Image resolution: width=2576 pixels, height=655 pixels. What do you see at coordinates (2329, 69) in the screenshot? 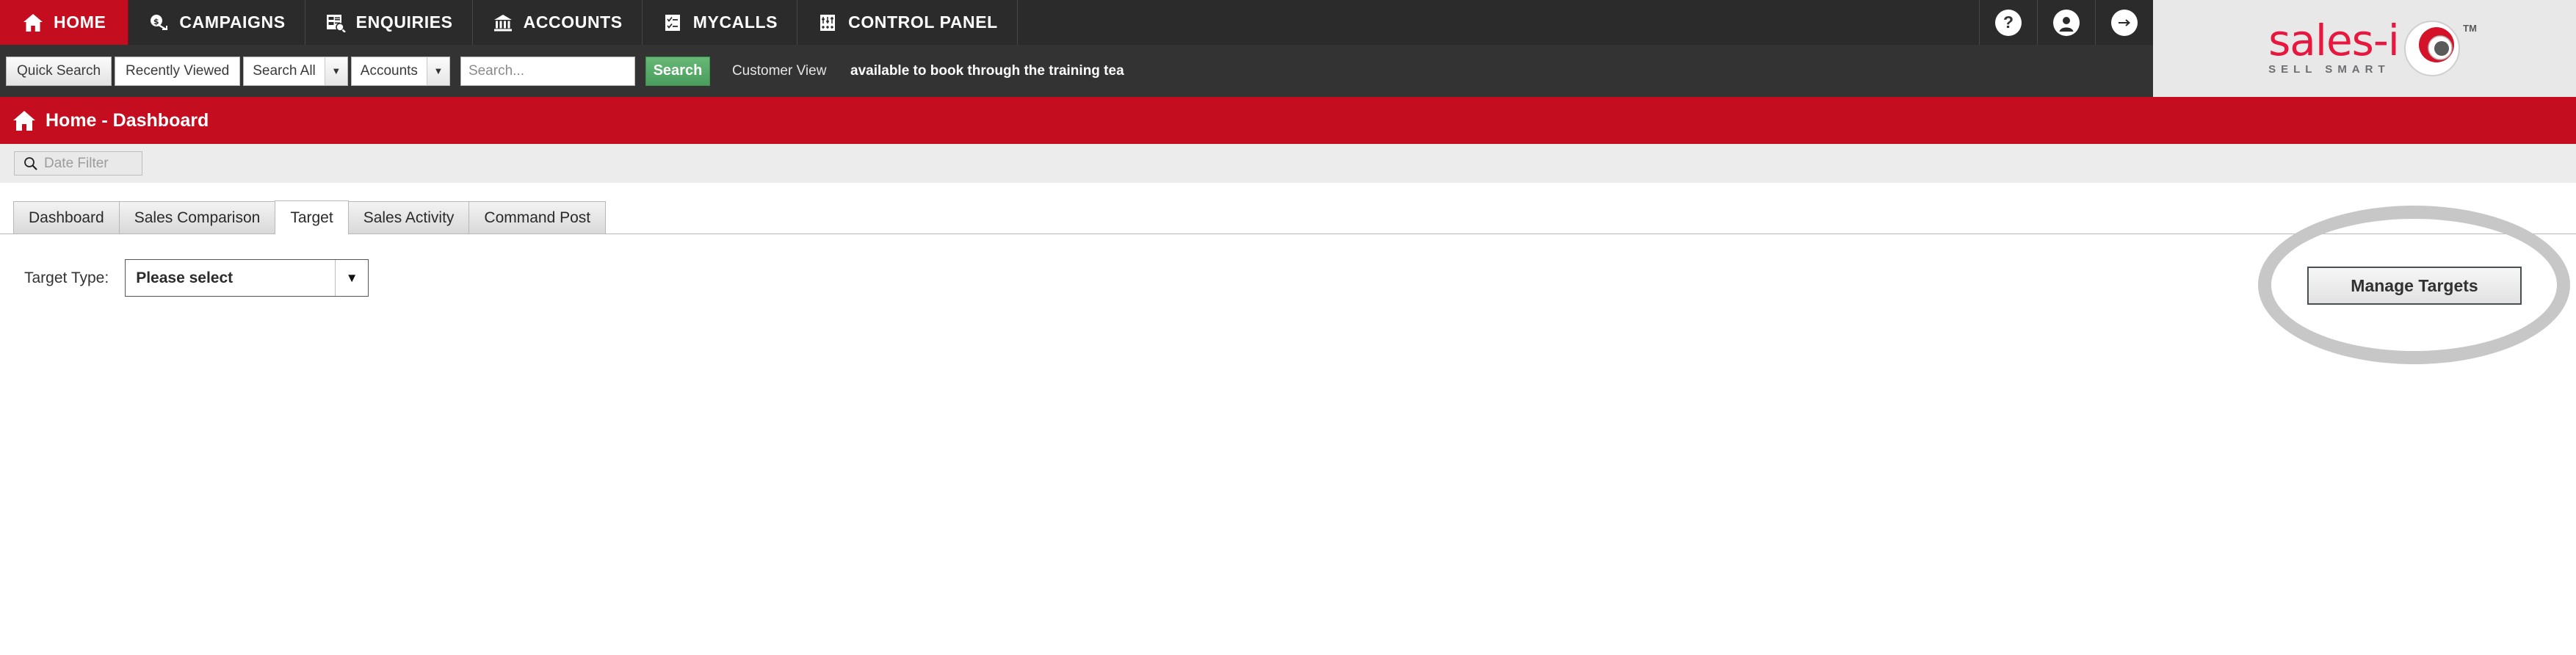
I see `logo-tagline: SELL SMART` at bounding box center [2329, 69].